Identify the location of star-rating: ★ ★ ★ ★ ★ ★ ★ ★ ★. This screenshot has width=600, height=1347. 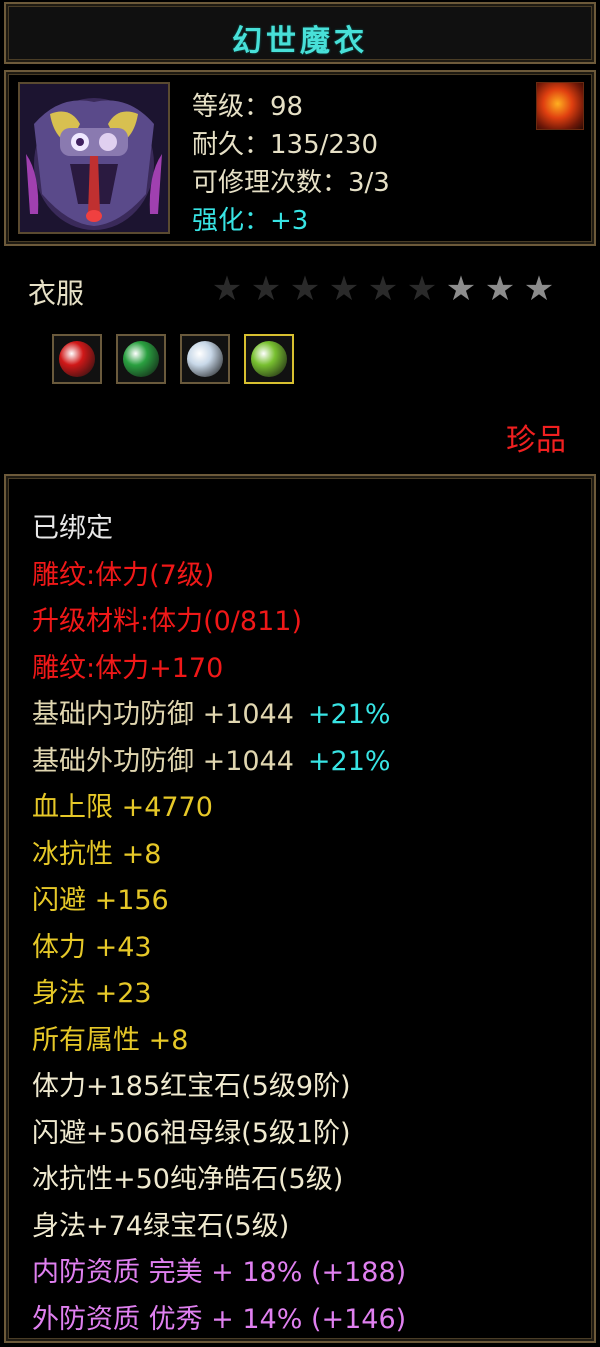
(383, 289).